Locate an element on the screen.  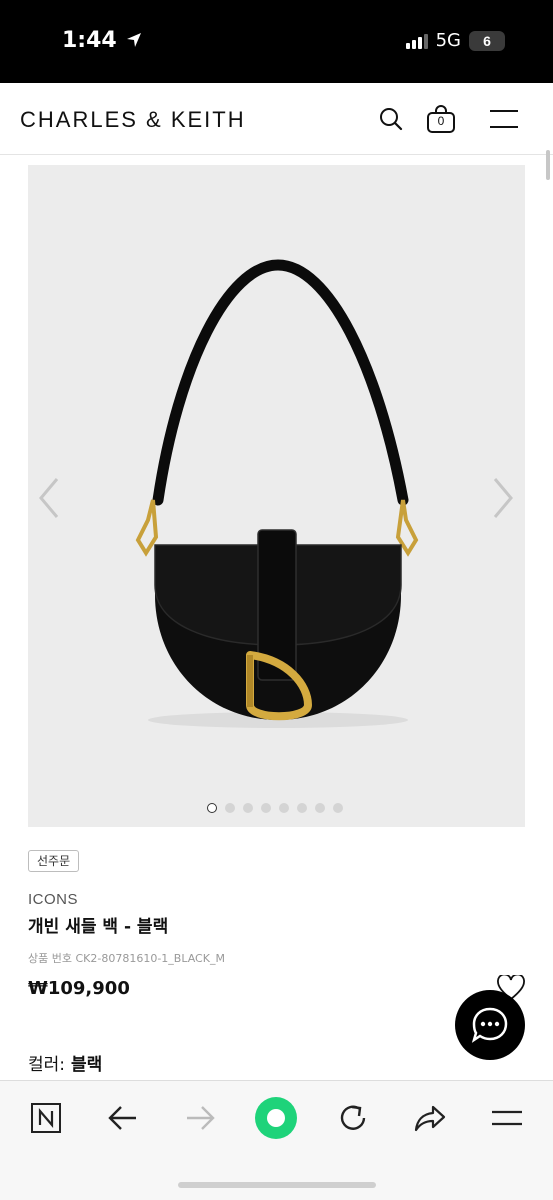
home-indicator is located at coordinates (277, 1185).